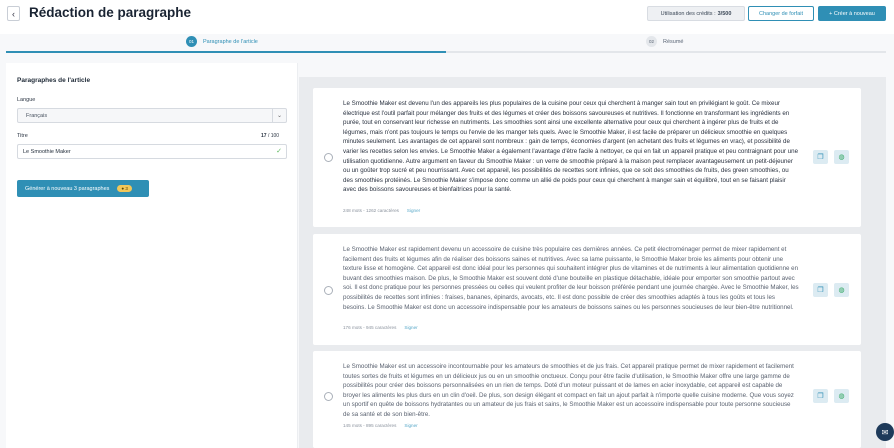 The height and width of the screenshot is (448, 894). I want to click on step-number: 01, so click(191, 41).